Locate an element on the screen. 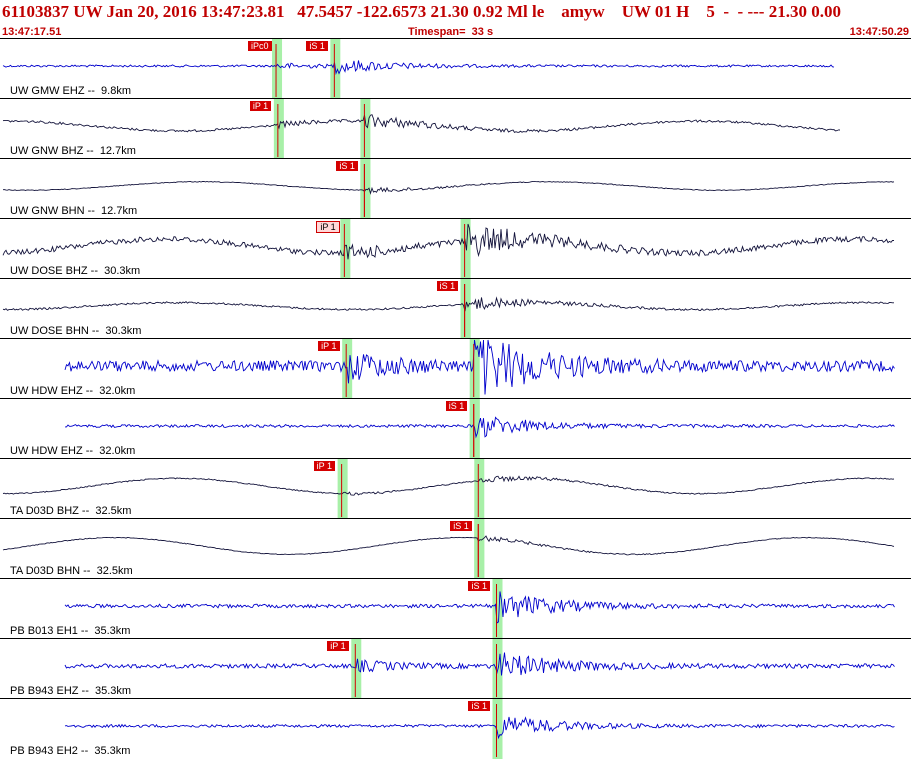 The image size is (911, 760). end-time: 13:47:50.29 is located at coordinates (879, 32).